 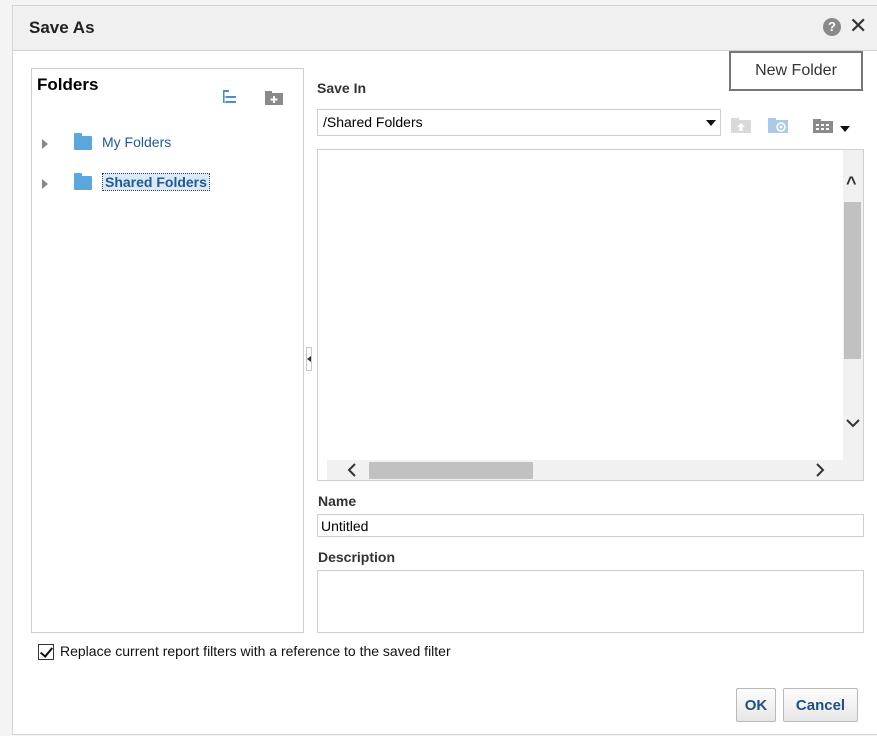 I want to click on horizontal-scroll-thumb, so click(x=451, y=470).